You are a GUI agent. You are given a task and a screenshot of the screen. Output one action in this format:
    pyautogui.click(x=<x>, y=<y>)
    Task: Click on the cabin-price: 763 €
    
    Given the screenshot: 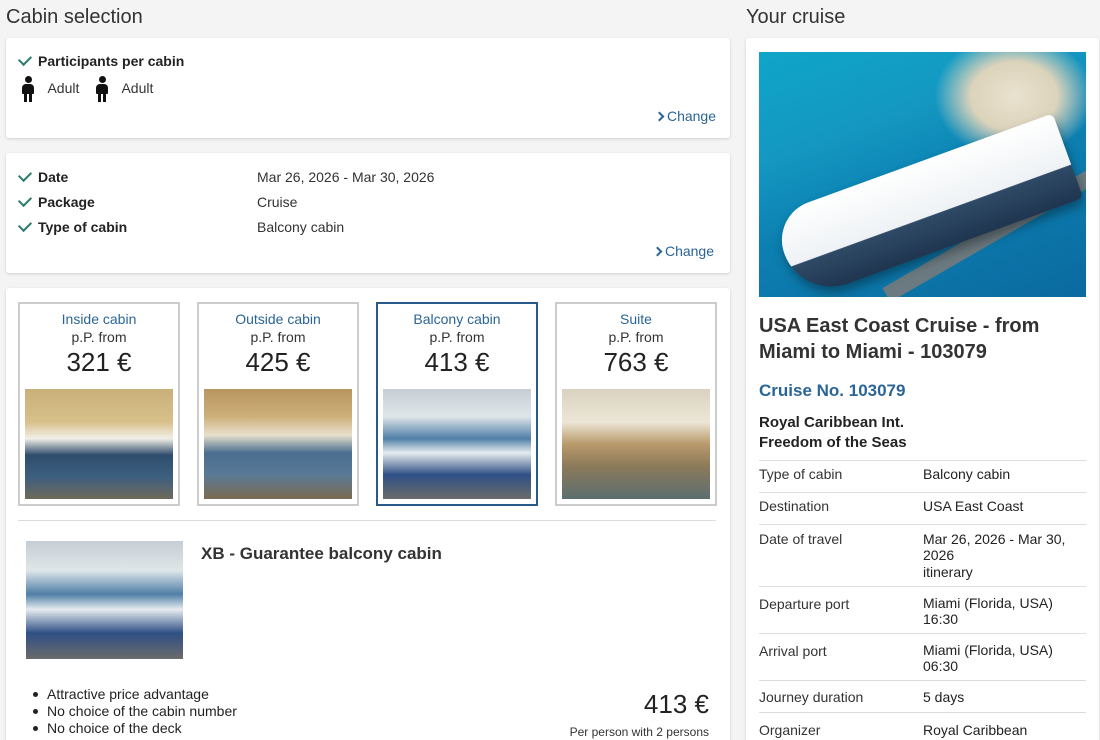 What is the action you would take?
    pyautogui.click(x=636, y=362)
    